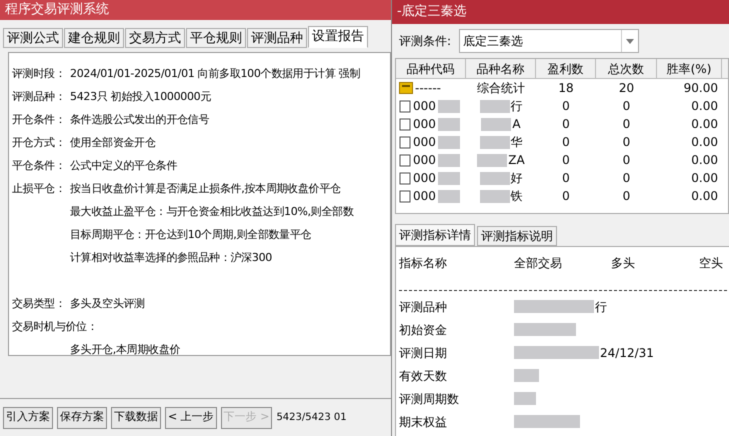  I want to click on folder-icon, so click(406, 88).